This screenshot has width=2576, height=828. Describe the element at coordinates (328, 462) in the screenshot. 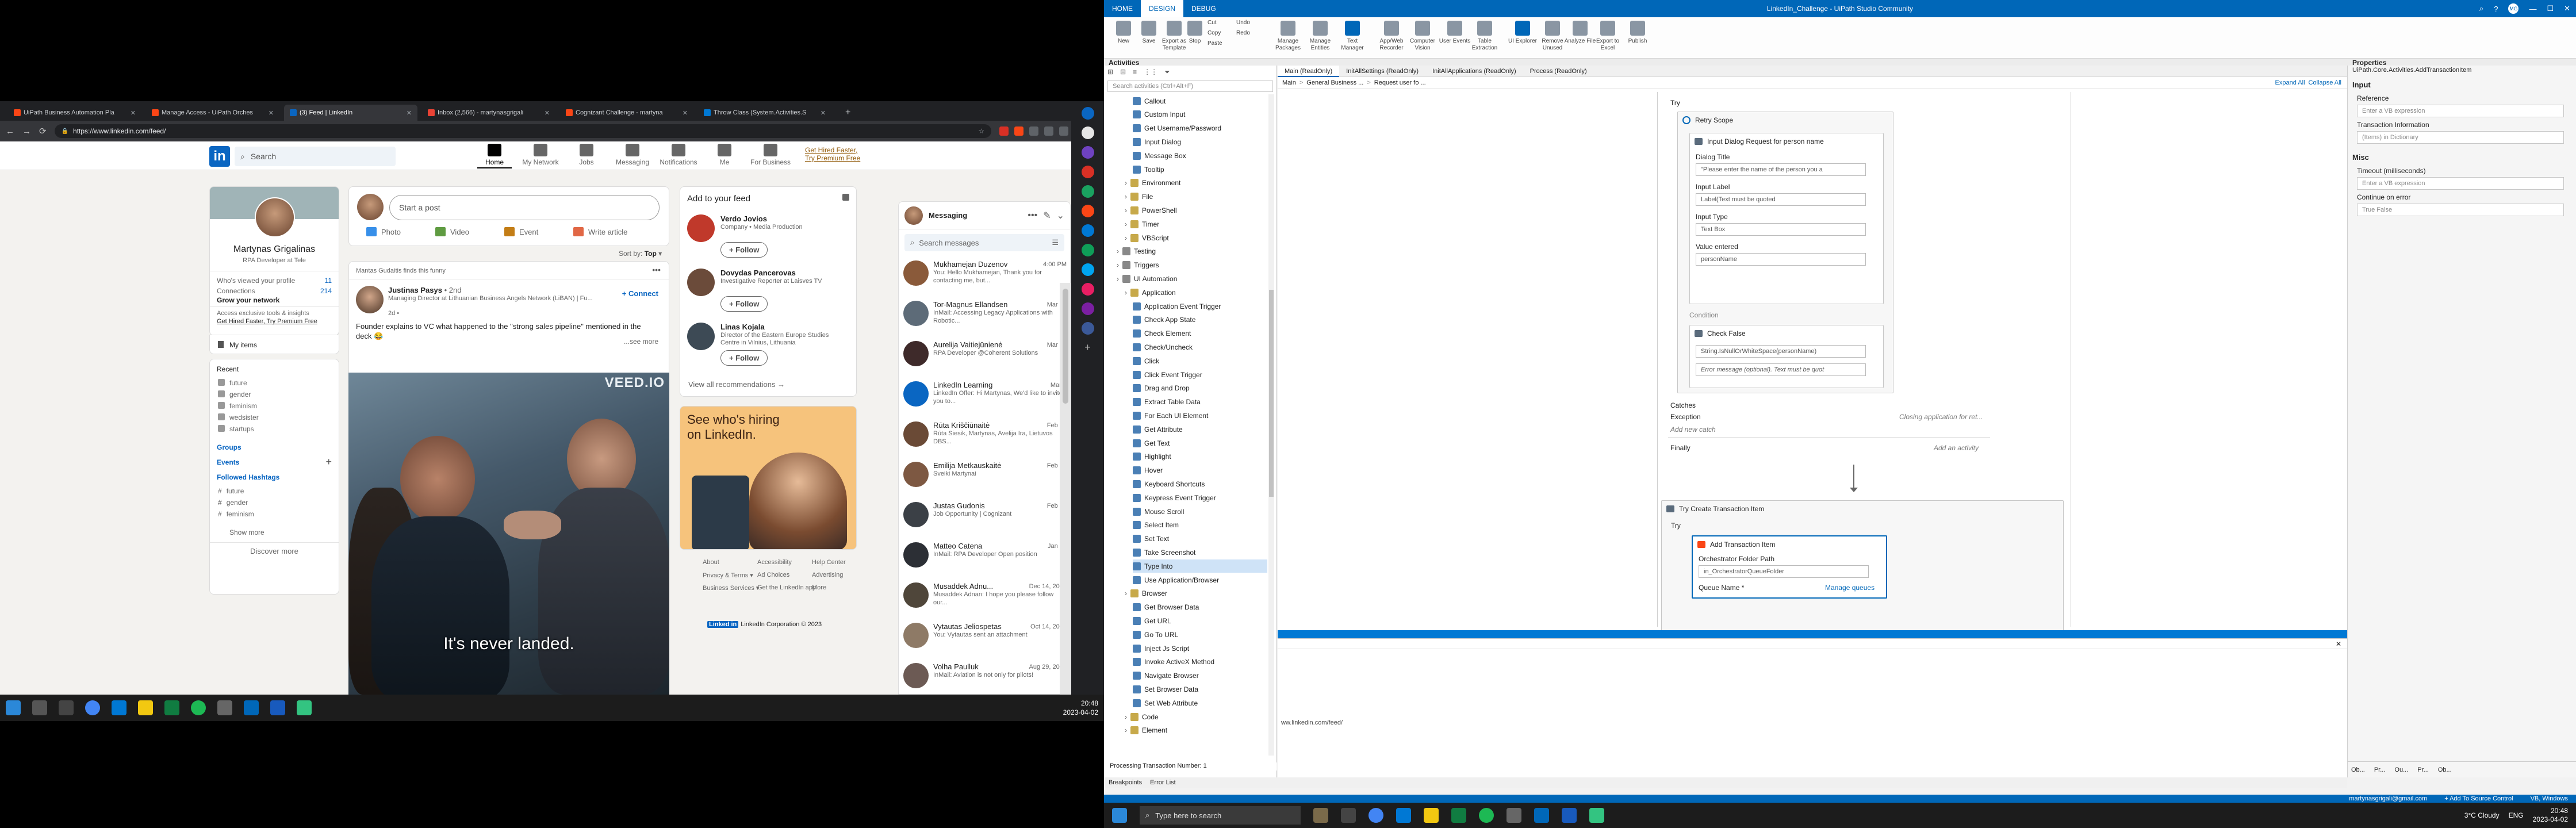

I see `add-event-icon: +` at that location.